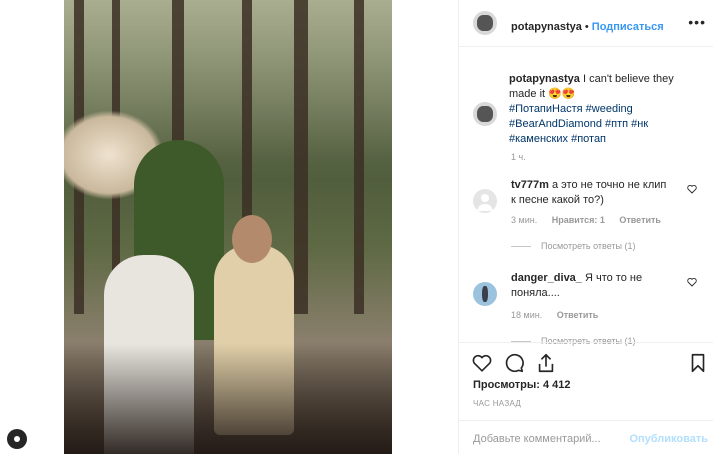 Image resolution: width=713 pixels, height=455 pixels. What do you see at coordinates (521, 246) in the screenshot?
I see `divider` at bounding box center [521, 246].